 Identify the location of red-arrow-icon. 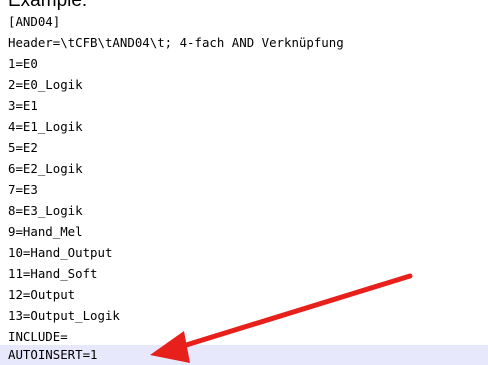
(281, 318).